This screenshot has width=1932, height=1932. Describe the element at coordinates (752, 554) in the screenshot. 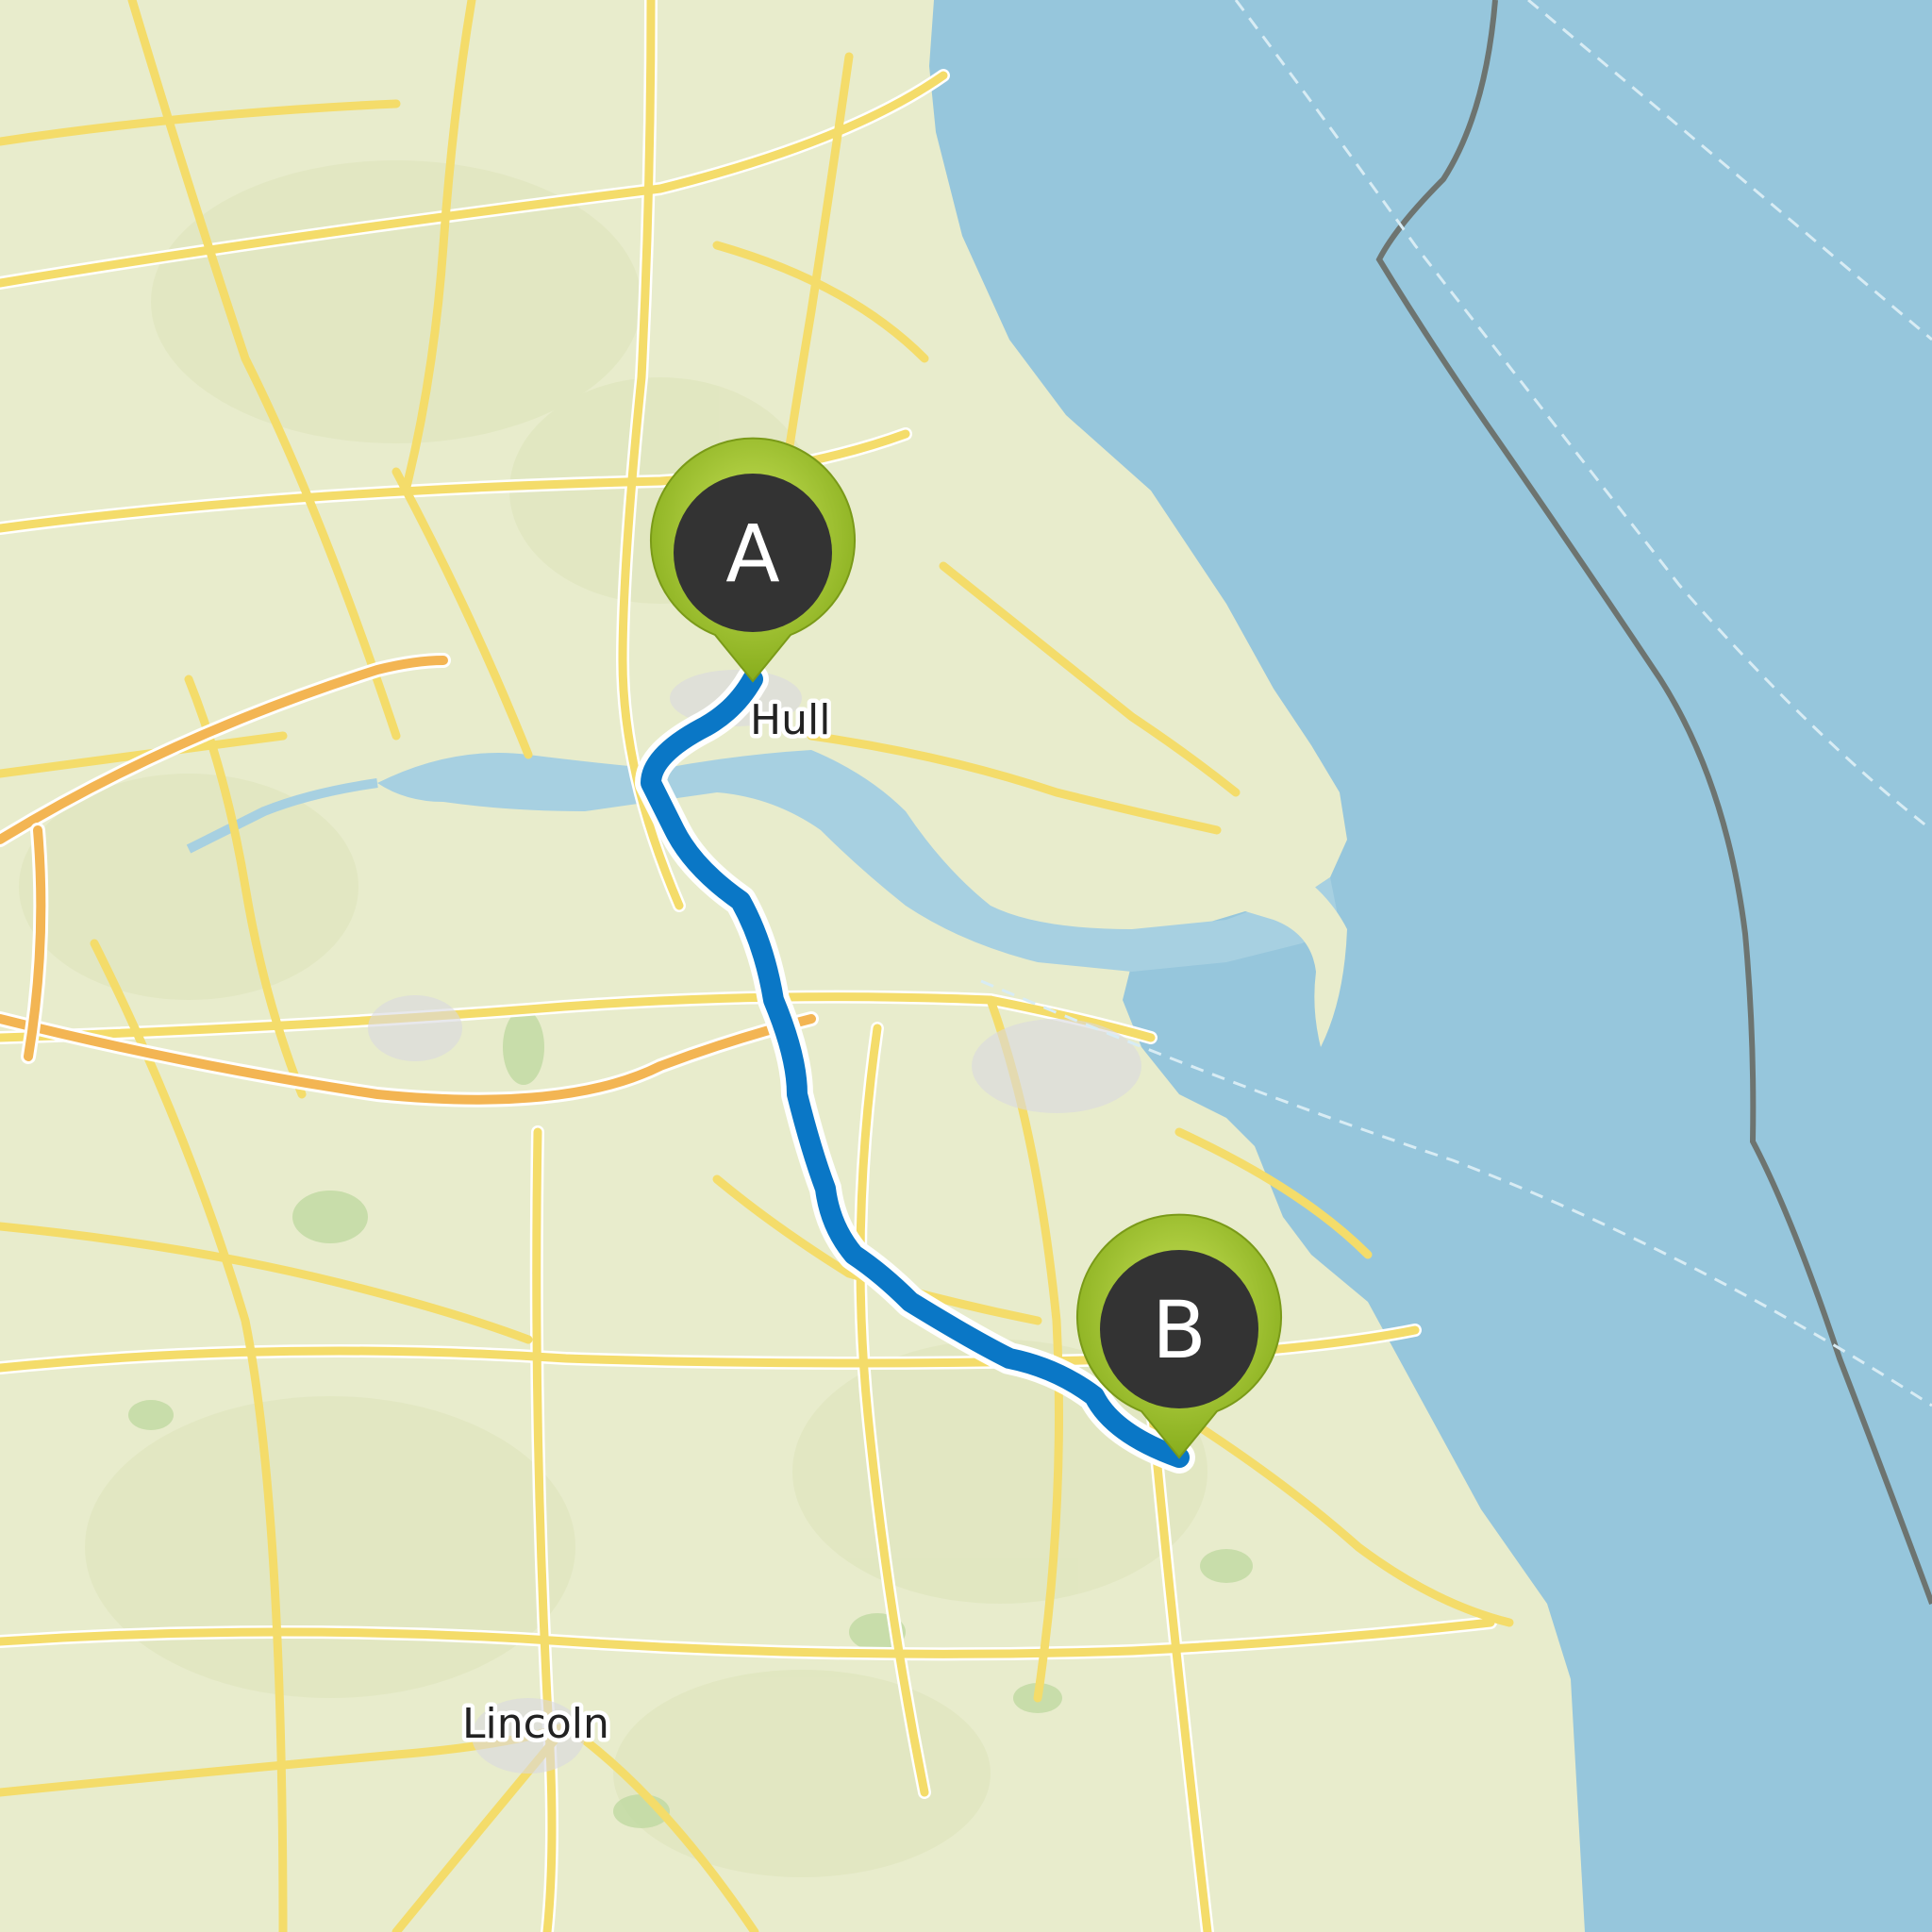

I see `start-marker-letter: A` at that location.